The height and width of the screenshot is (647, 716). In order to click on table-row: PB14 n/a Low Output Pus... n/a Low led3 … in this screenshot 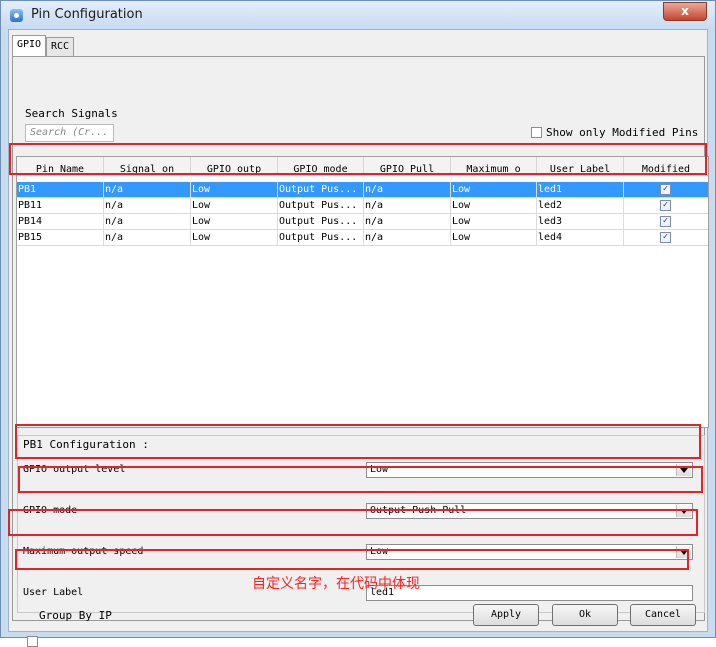, I will do `click(362, 222)`.